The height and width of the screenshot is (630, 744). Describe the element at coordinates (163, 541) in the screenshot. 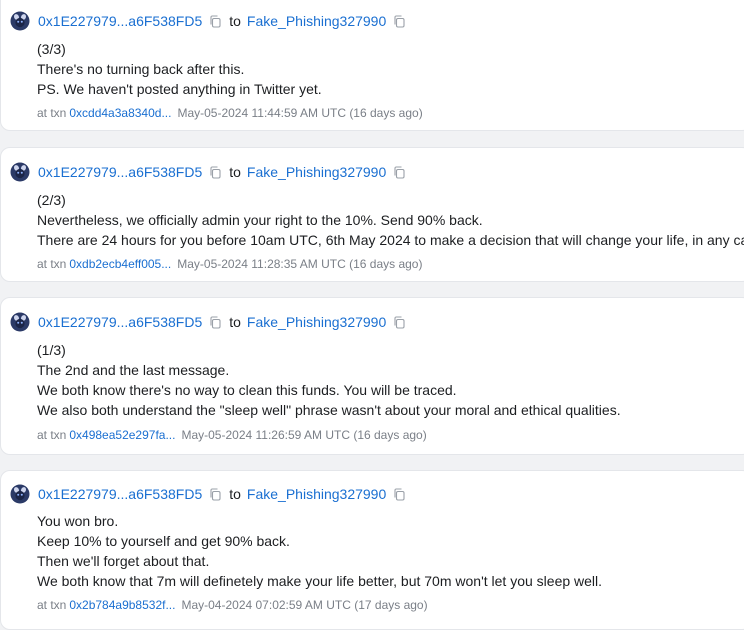

I see `message-line: Keep 10% to yourself and get 90% back.` at that location.